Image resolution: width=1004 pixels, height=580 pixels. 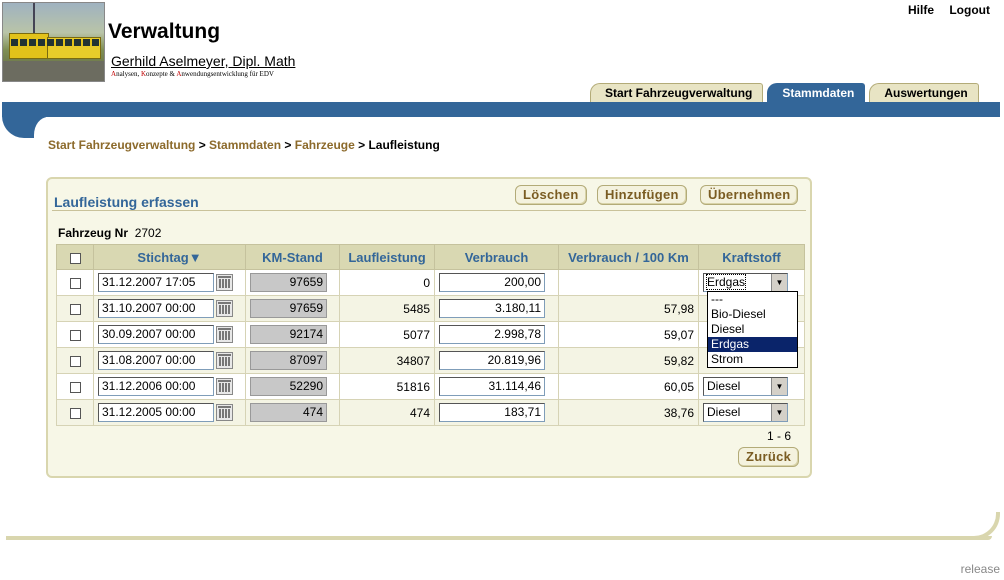 I want to click on date-input: 31.12.2005 00:00, so click(x=156, y=412).